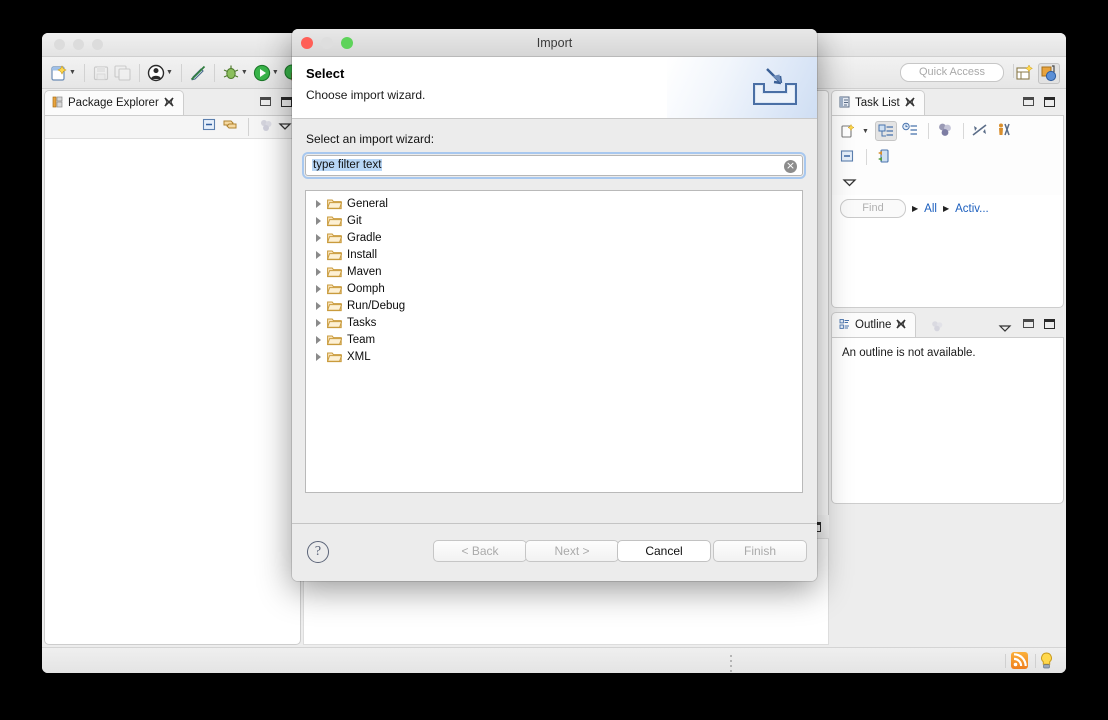 Image resolution: width=1108 pixels, height=720 pixels. What do you see at coordinates (362, 254) in the screenshot?
I see `tree-item-label: Install` at bounding box center [362, 254].